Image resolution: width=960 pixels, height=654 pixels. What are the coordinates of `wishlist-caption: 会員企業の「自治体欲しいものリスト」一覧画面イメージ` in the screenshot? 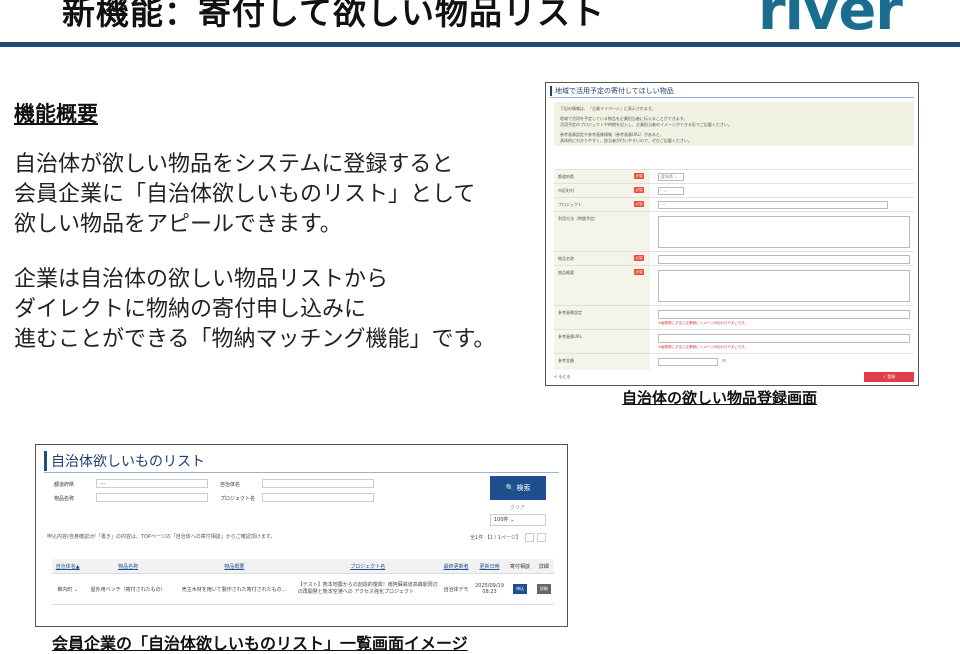 It's located at (260, 643).